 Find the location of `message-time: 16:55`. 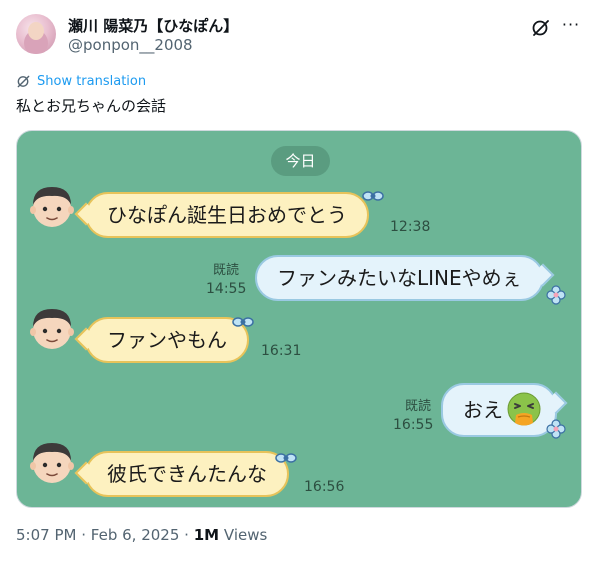

message-time: 16:55 is located at coordinates (413, 425).